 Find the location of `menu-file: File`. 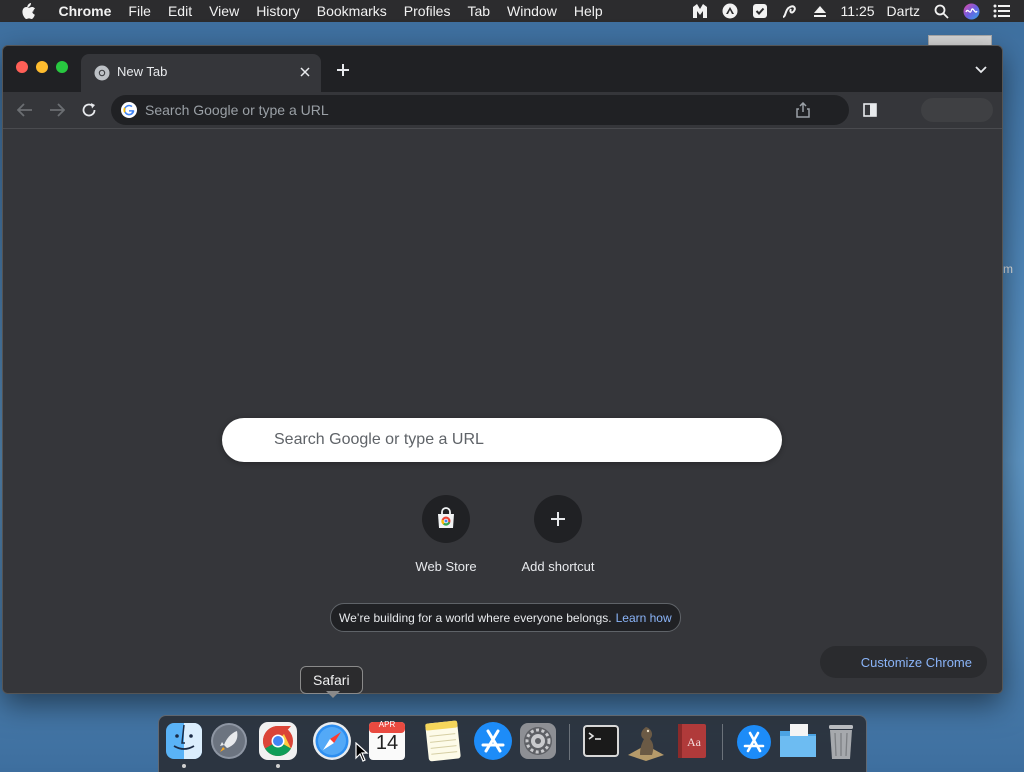

menu-file: File is located at coordinates (140, 11).